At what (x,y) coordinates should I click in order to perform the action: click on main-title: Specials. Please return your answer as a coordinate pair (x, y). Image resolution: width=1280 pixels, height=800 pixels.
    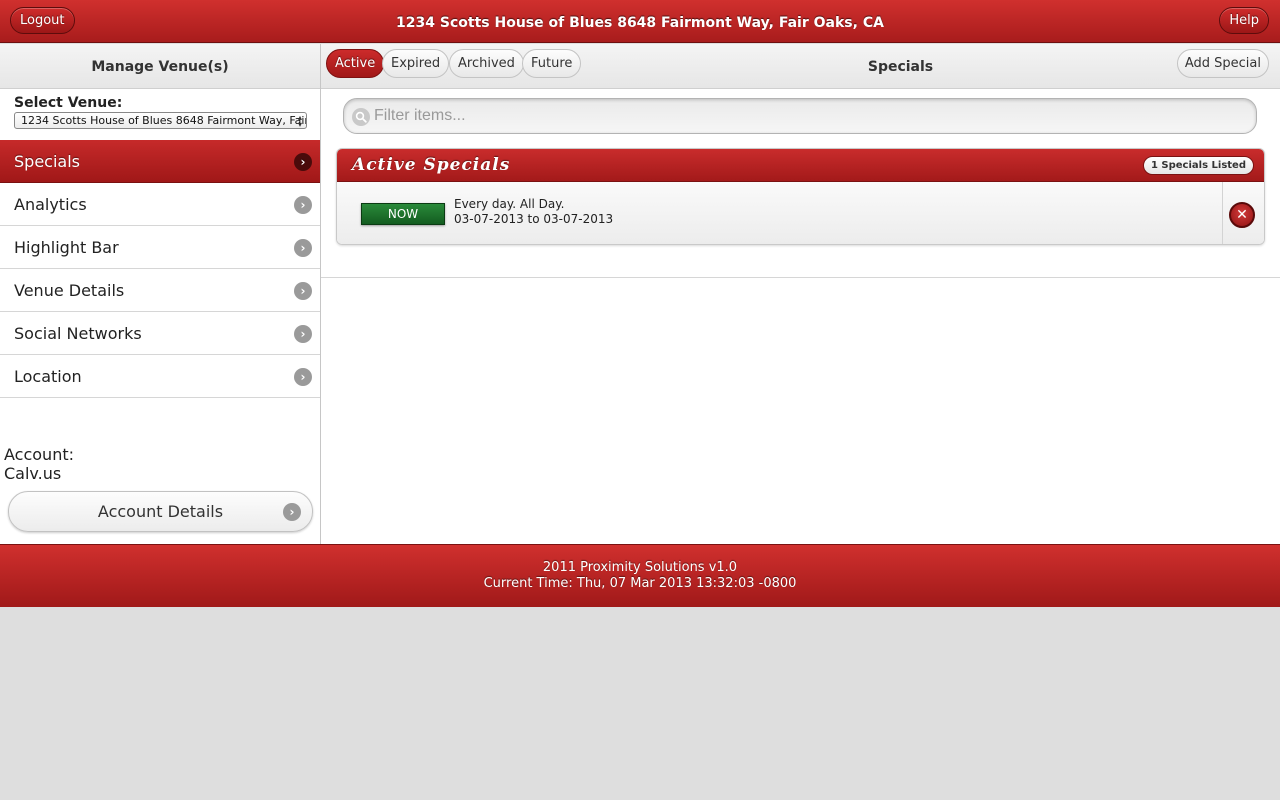
    Looking at the image, I should click on (900, 67).